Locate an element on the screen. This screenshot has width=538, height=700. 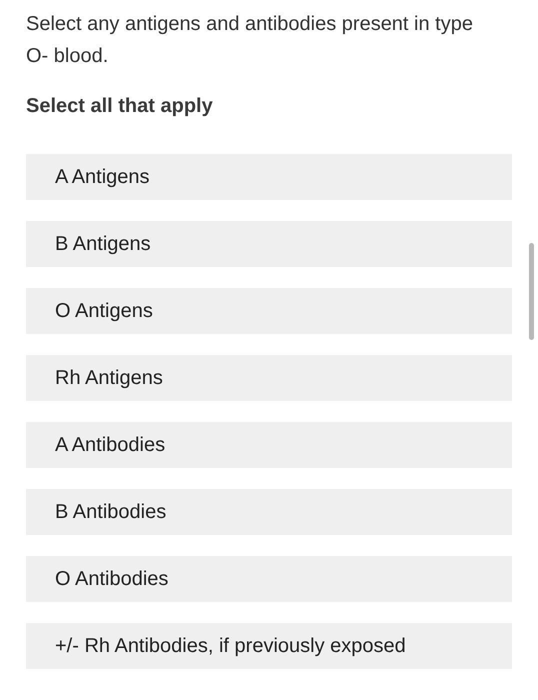
answer-option: O Antigens is located at coordinates (269, 311).